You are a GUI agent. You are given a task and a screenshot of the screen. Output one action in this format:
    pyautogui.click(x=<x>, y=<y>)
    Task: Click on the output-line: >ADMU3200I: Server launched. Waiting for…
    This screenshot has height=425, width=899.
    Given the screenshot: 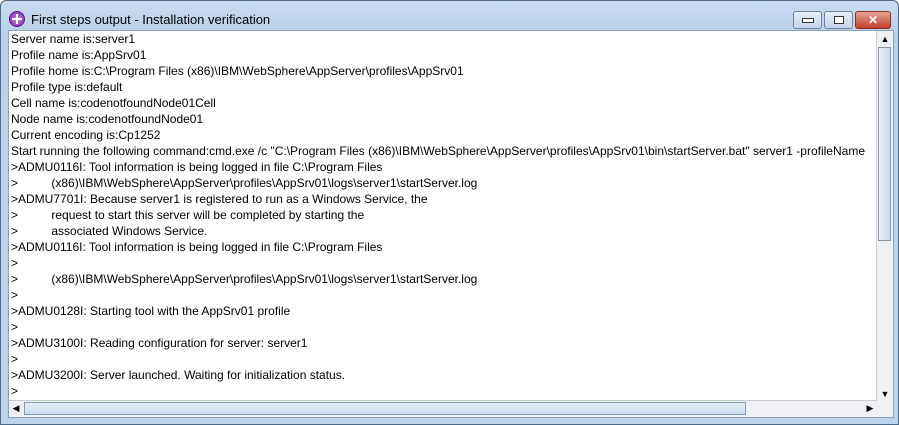 What is the action you would take?
    pyautogui.click(x=178, y=375)
    